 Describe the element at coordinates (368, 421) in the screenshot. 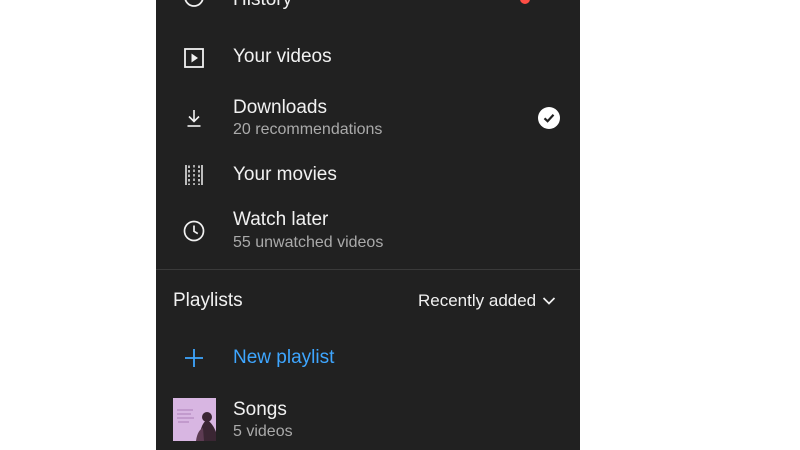

I see `playlist-row: Songs 5 videos` at that location.